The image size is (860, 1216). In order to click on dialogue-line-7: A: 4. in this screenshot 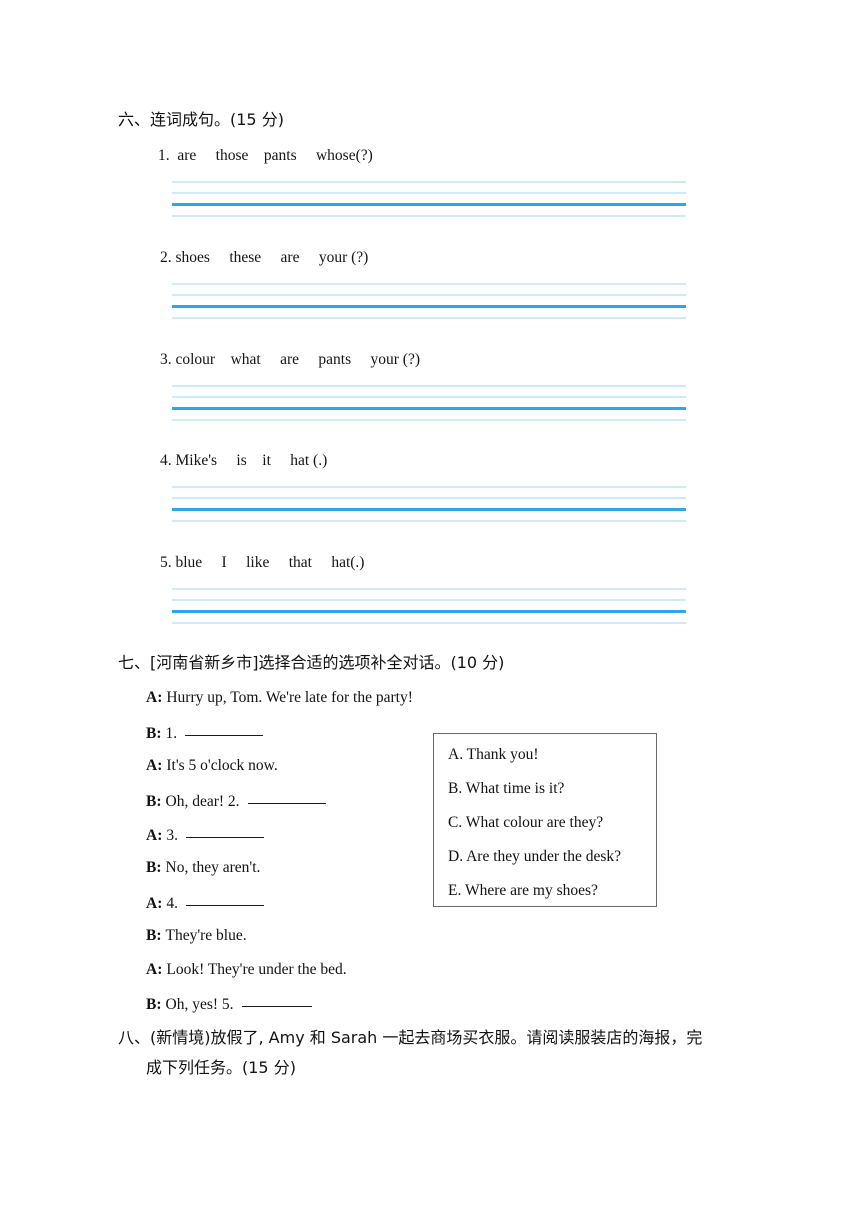, I will do `click(205, 903)`.